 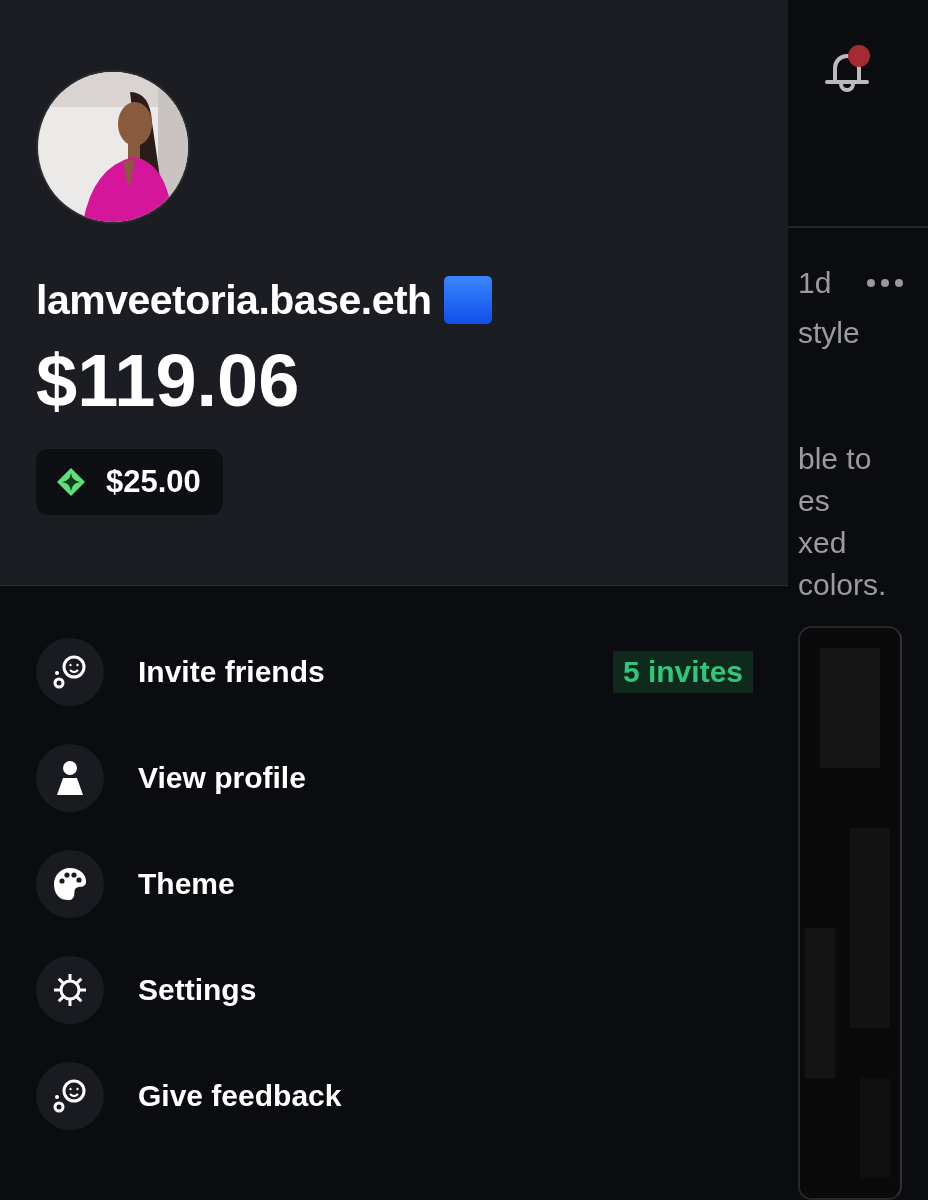 What do you see at coordinates (70, 884) in the screenshot?
I see `palette-icon` at bounding box center [70, 884].